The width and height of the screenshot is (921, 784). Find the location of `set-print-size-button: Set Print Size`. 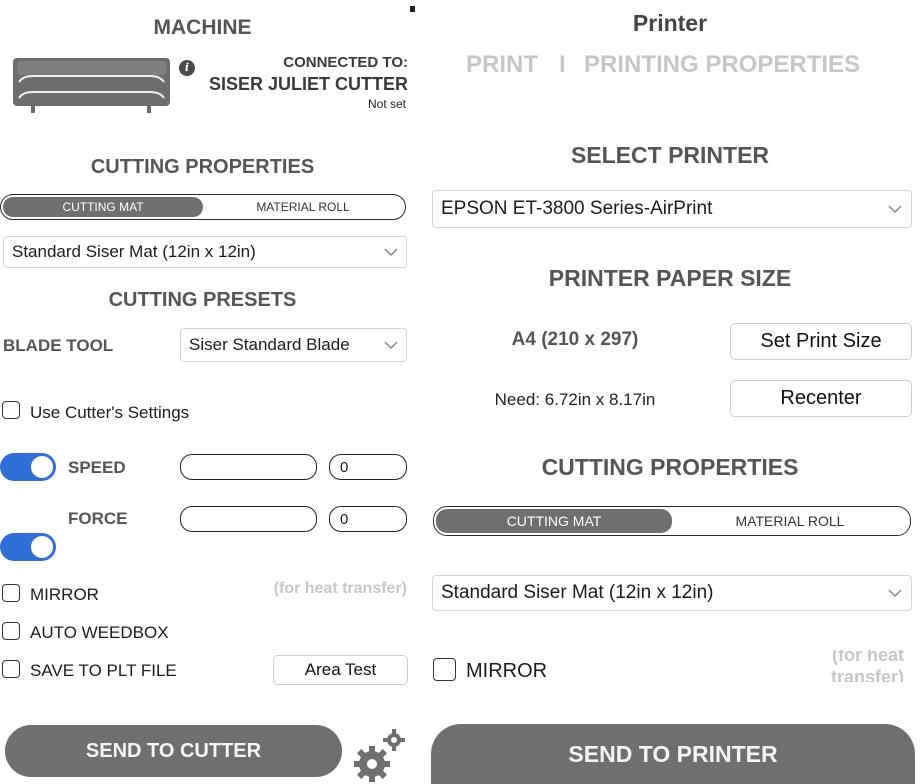

set-print-size-button: Set Print Size is located at coordinates (821, 341).